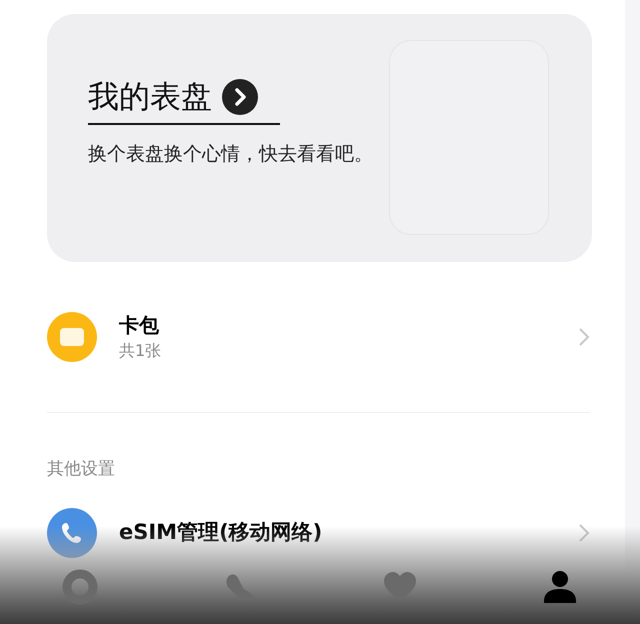 This screenshot has height=624, width=640. What do you see at coordinates (220, 532) in the screenshot?
I see `settings-row-title: eSIM管理(移动网络)` at bounding box center [220, 532].